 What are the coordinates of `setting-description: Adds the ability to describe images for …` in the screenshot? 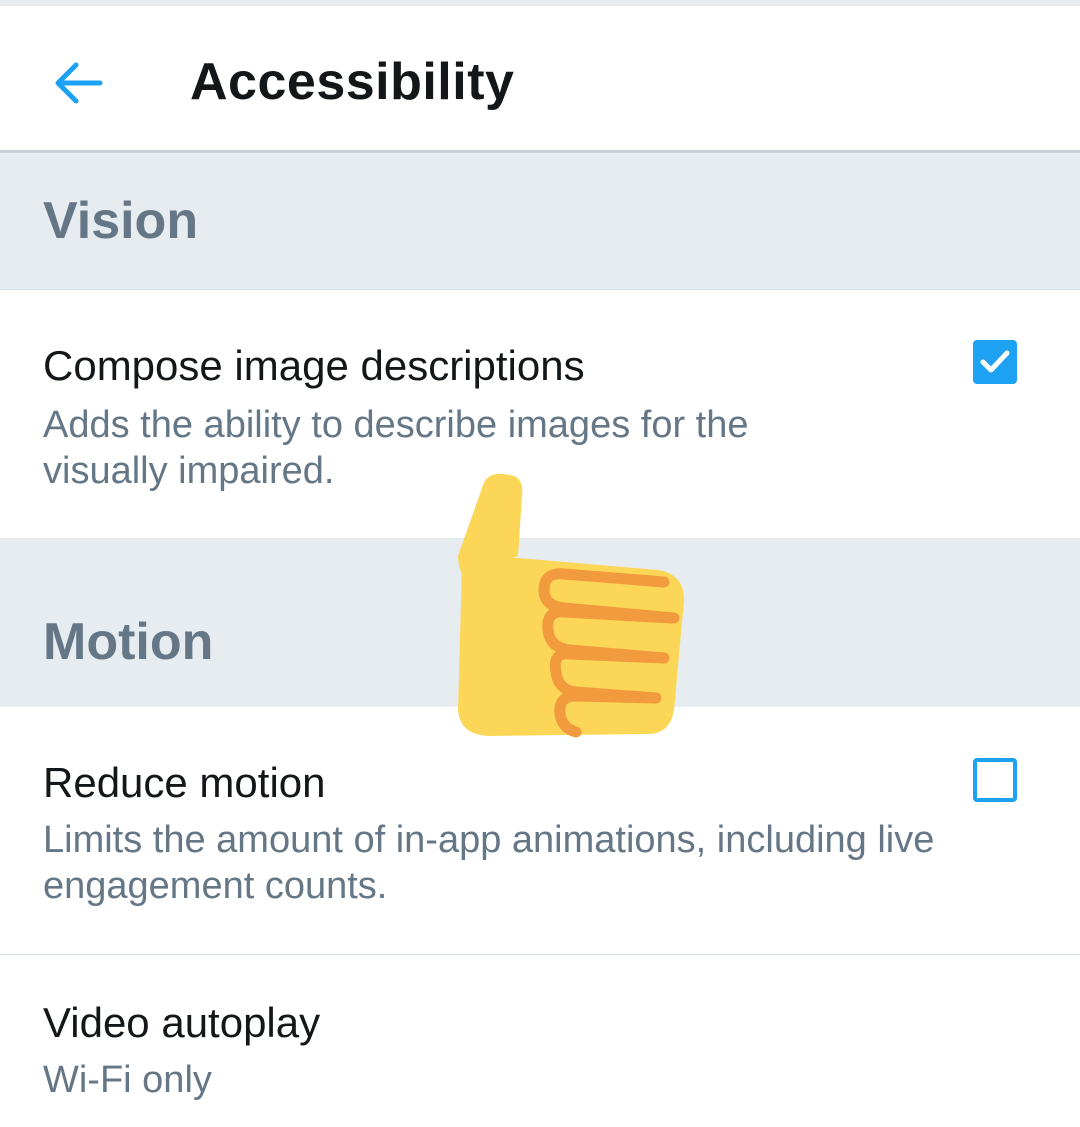 It's located at (396, 448).